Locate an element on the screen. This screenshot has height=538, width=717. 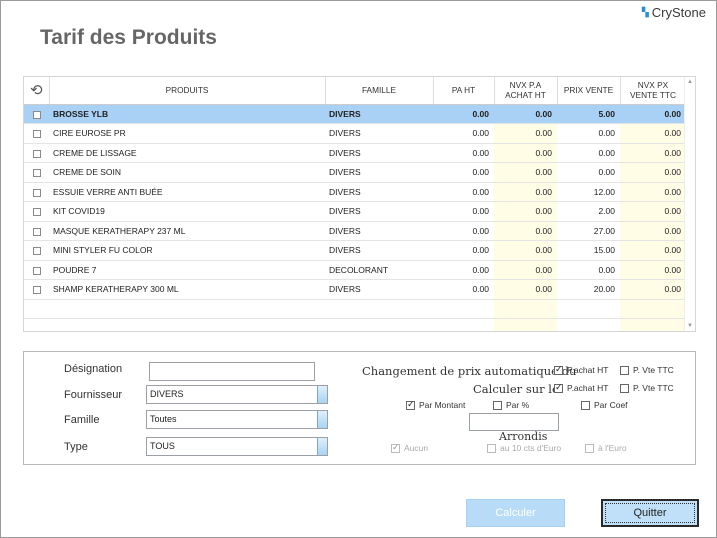
arrondi-aucun-checkbox: Aucun is located at coordinates (409, 447).